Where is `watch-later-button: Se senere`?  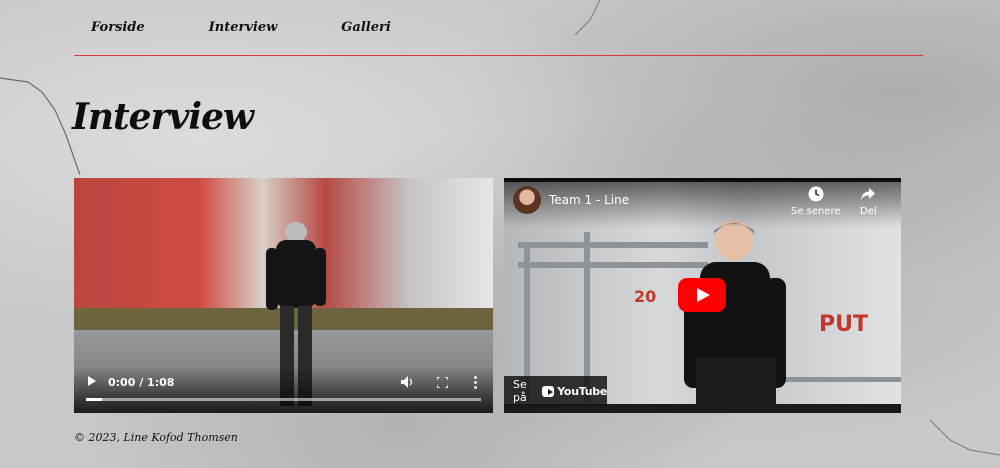 watch-later-button: Se senere is located at coordinates (816, 201).